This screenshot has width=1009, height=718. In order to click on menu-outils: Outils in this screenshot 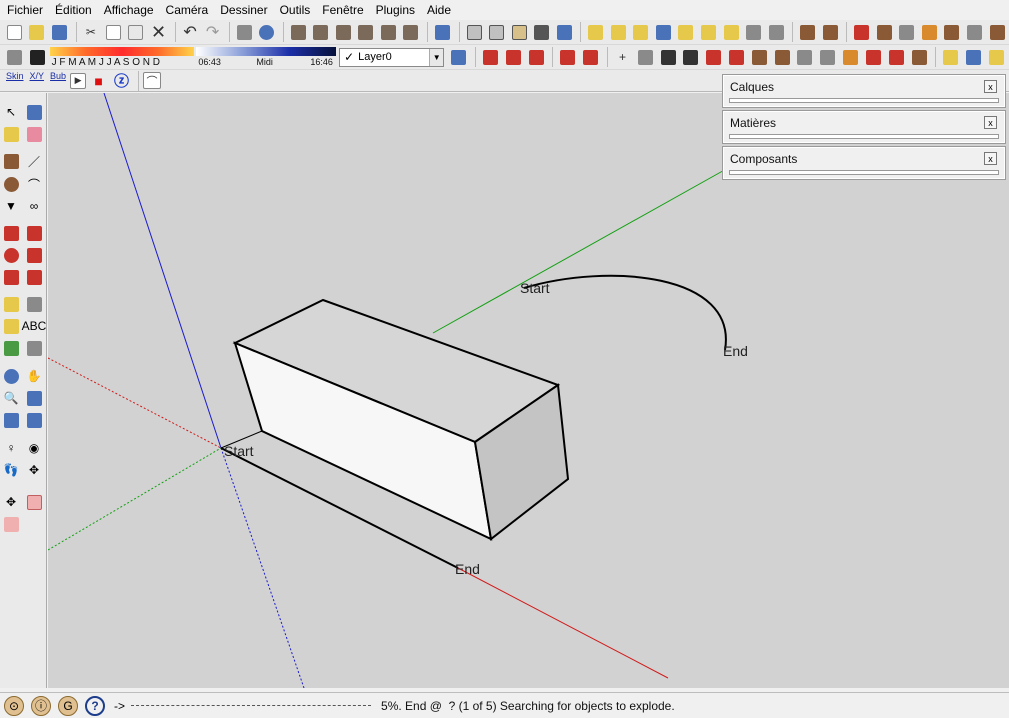, I will do `click(295, 10)`.